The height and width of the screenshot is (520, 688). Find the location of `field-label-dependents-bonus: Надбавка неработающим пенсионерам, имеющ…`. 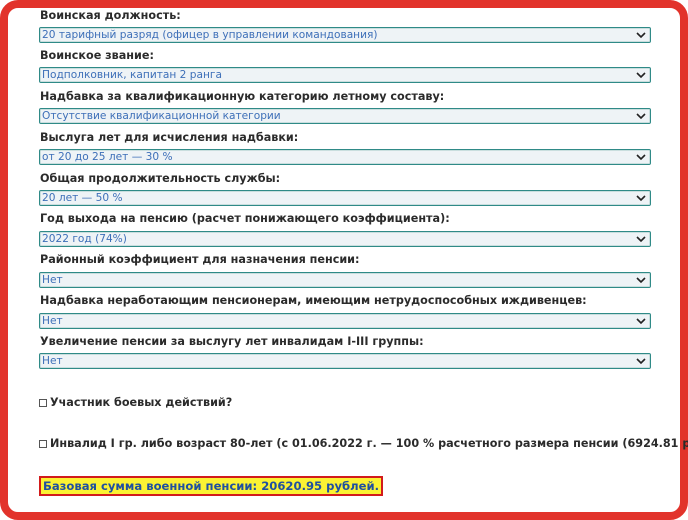

field-label-dependents-bonus: Надбавка неработающим пенсионерам, имеющ… is located at coordinates (313, 300).